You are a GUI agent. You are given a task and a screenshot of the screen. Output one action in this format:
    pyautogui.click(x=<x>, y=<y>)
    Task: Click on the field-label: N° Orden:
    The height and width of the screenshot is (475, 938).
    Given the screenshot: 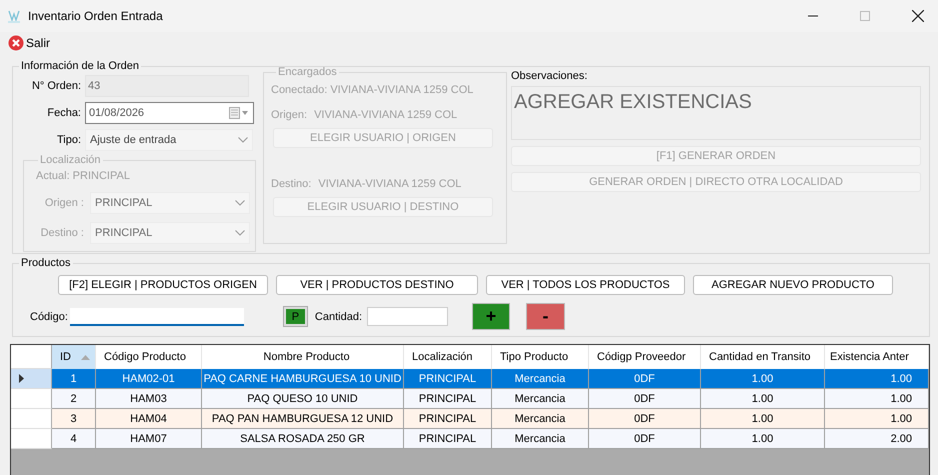 What is the action you would take?
    pyautogui.click(x=56, y=86)
    